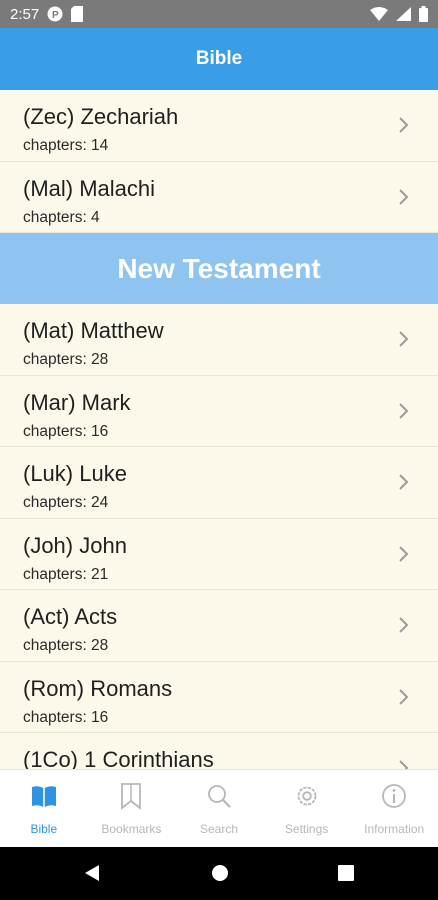  Describe the element at coordinates (379, 14) in the screenshot. I see `wifi-icon` at that location.